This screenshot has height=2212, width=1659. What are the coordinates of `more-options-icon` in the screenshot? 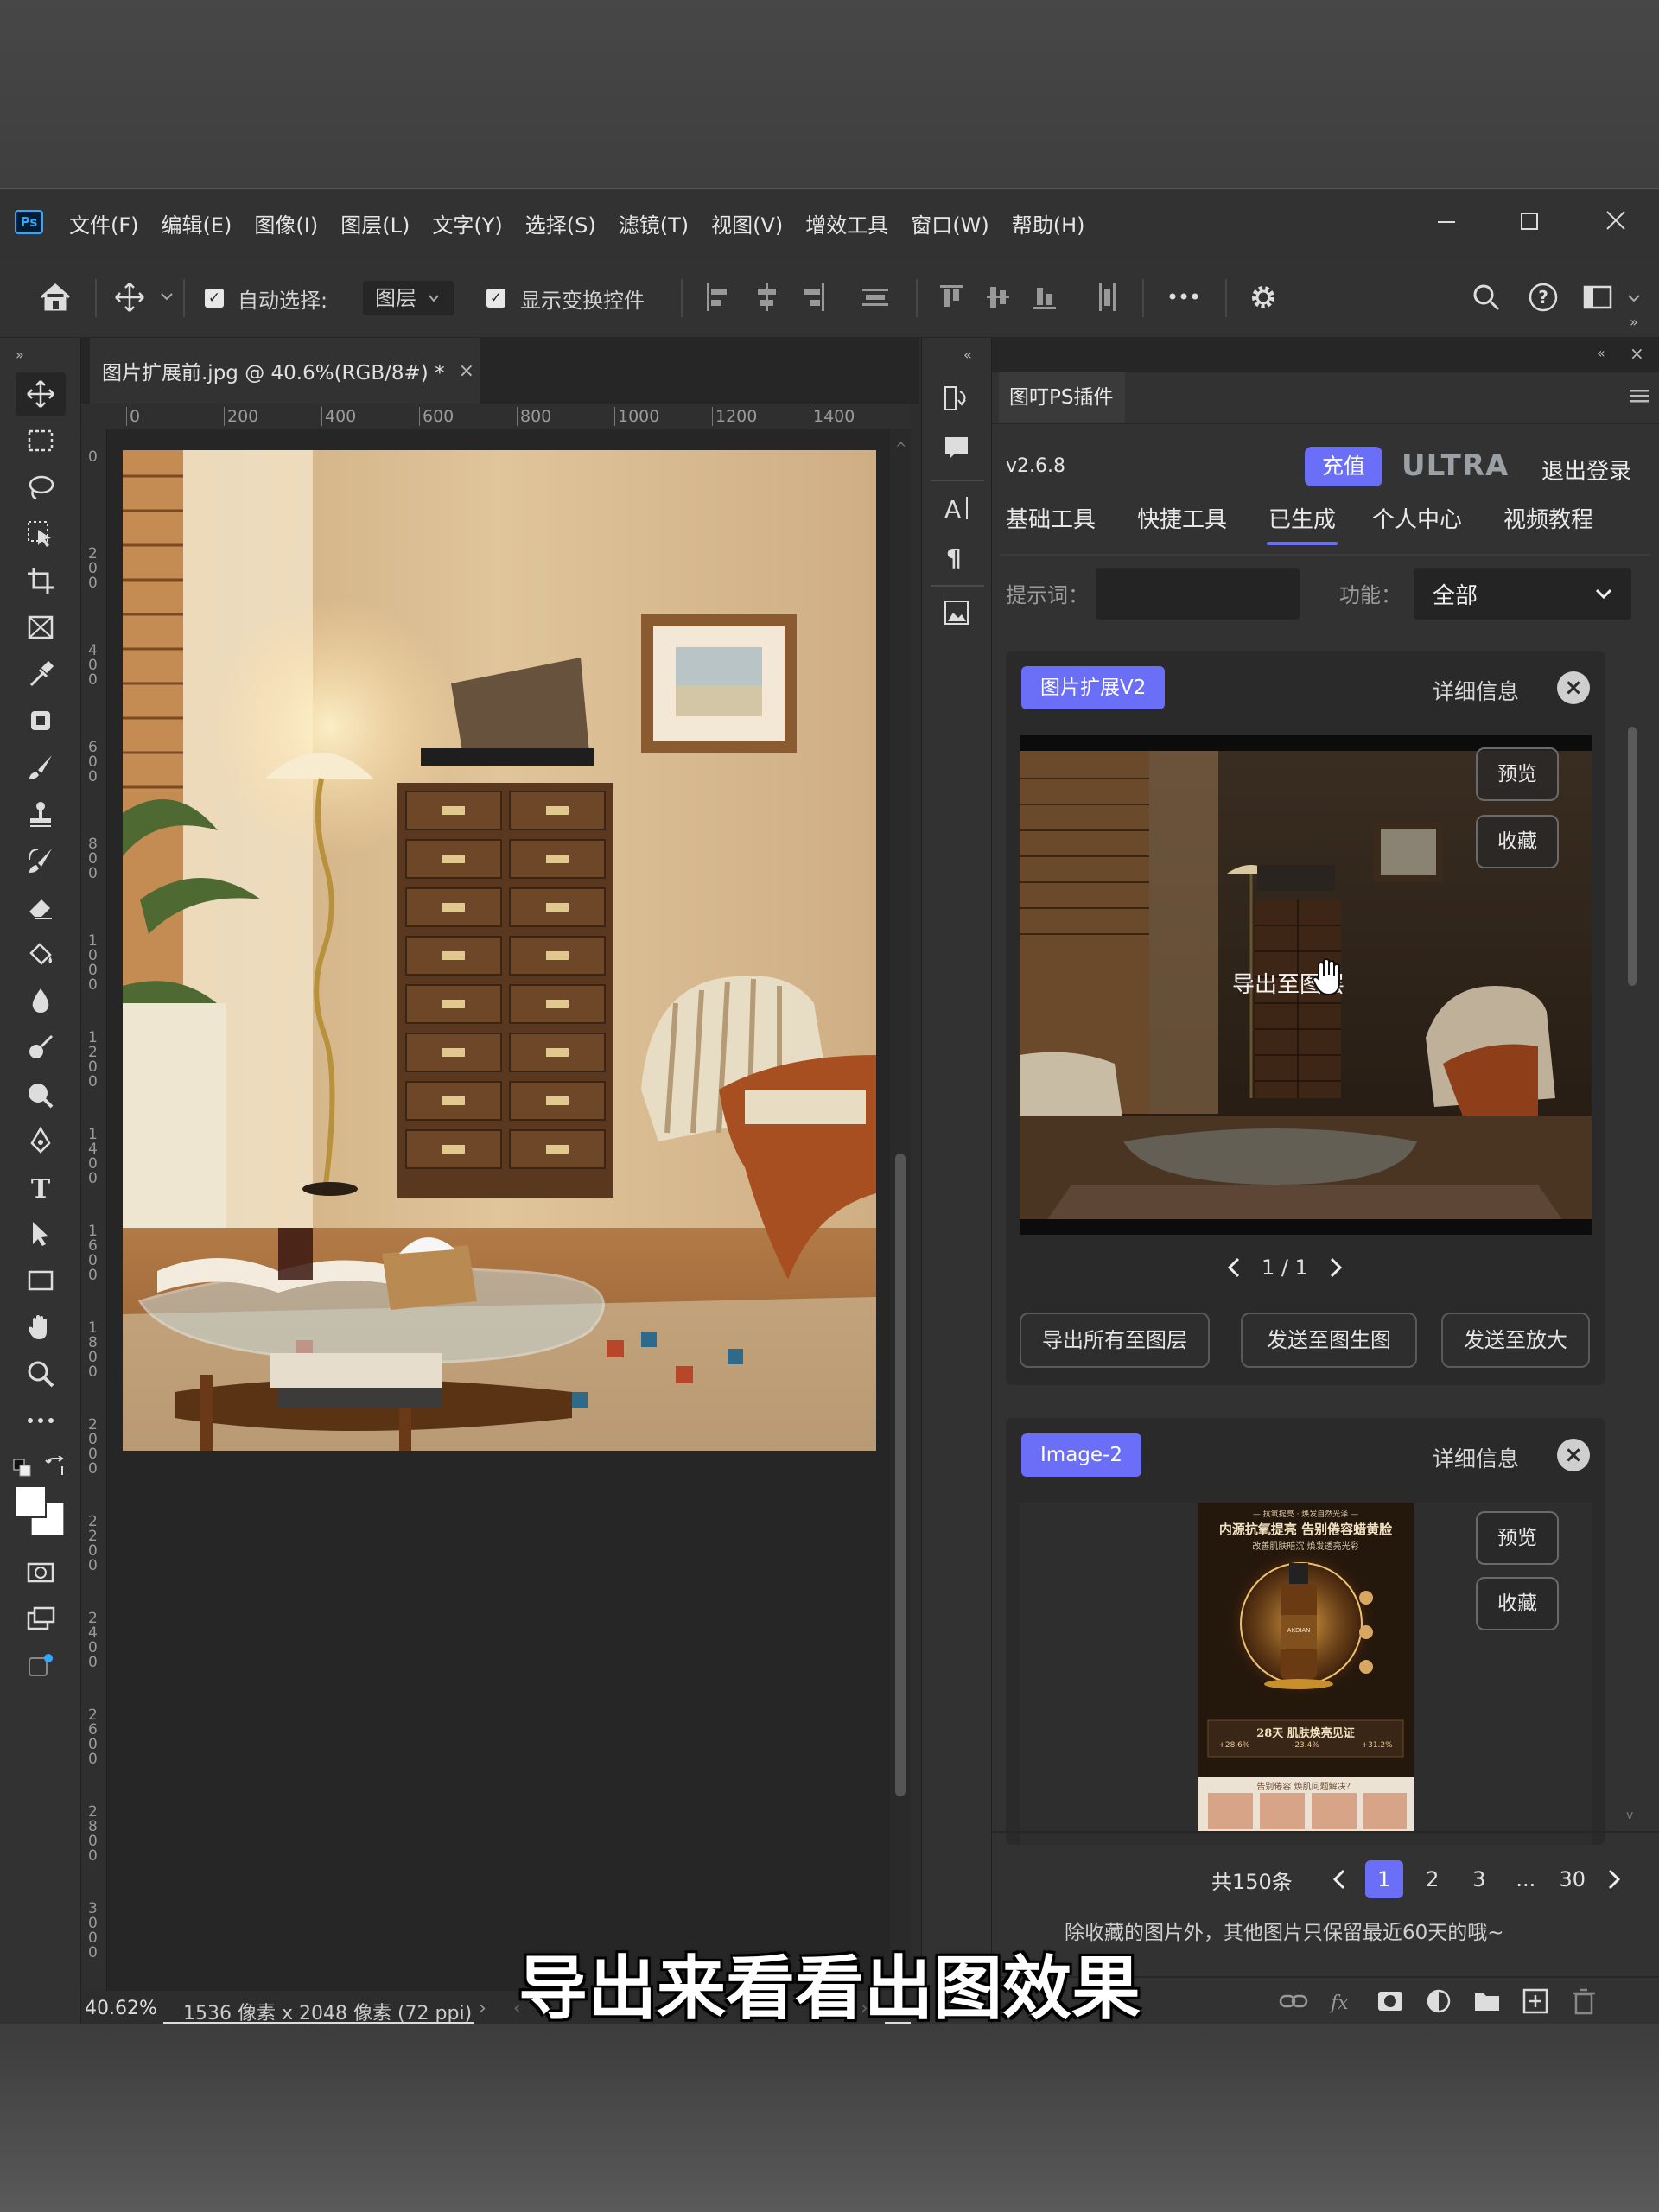 It's located at (1183, 296).